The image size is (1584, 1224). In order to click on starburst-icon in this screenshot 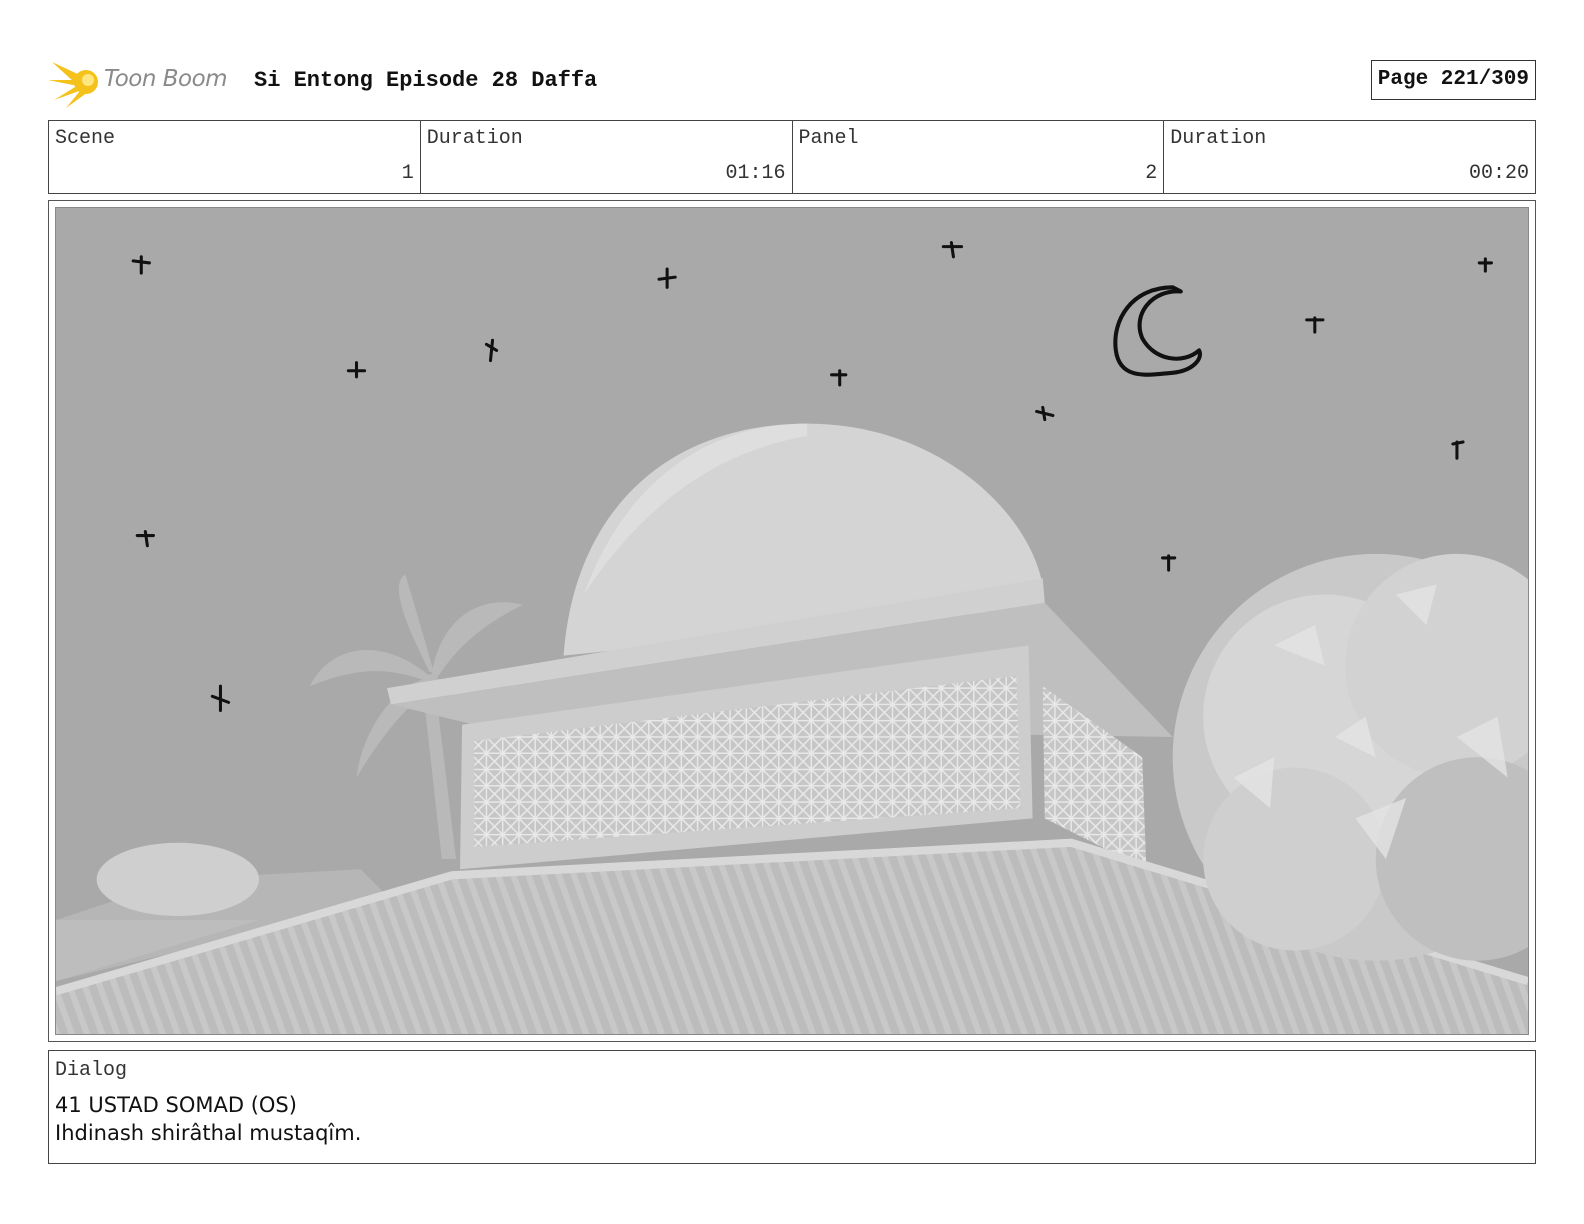, I will do `click(73, 85)`.